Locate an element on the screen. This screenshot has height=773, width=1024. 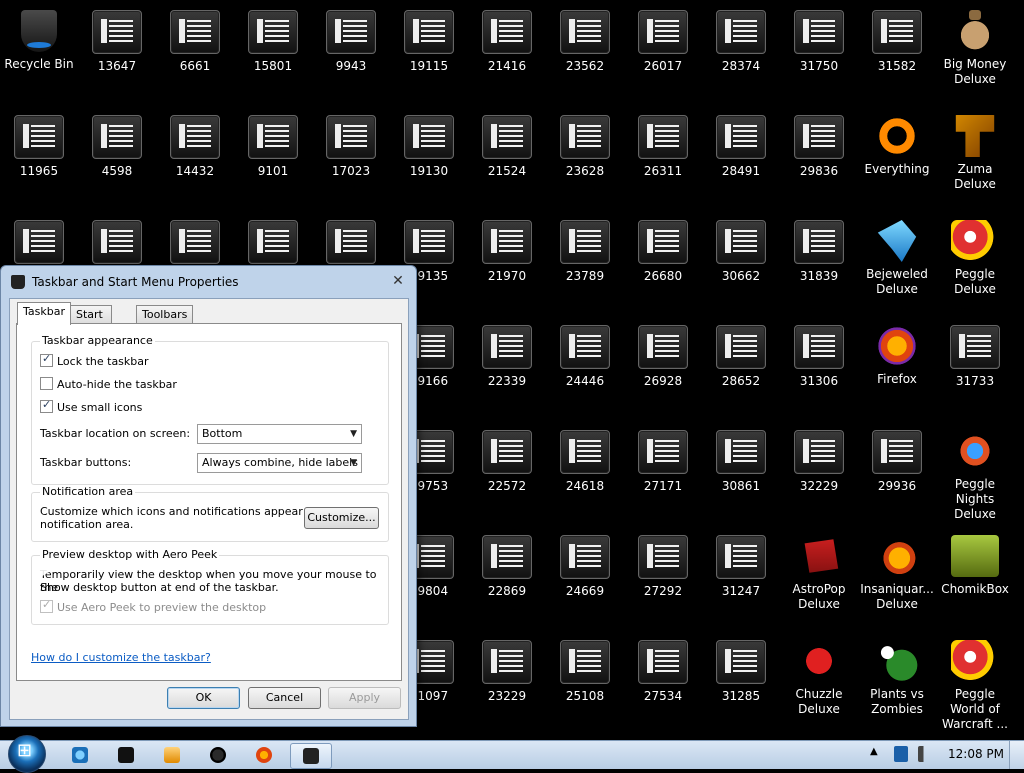
location-dropdown: Bottom ▼ is located at coordinates (279, 434).